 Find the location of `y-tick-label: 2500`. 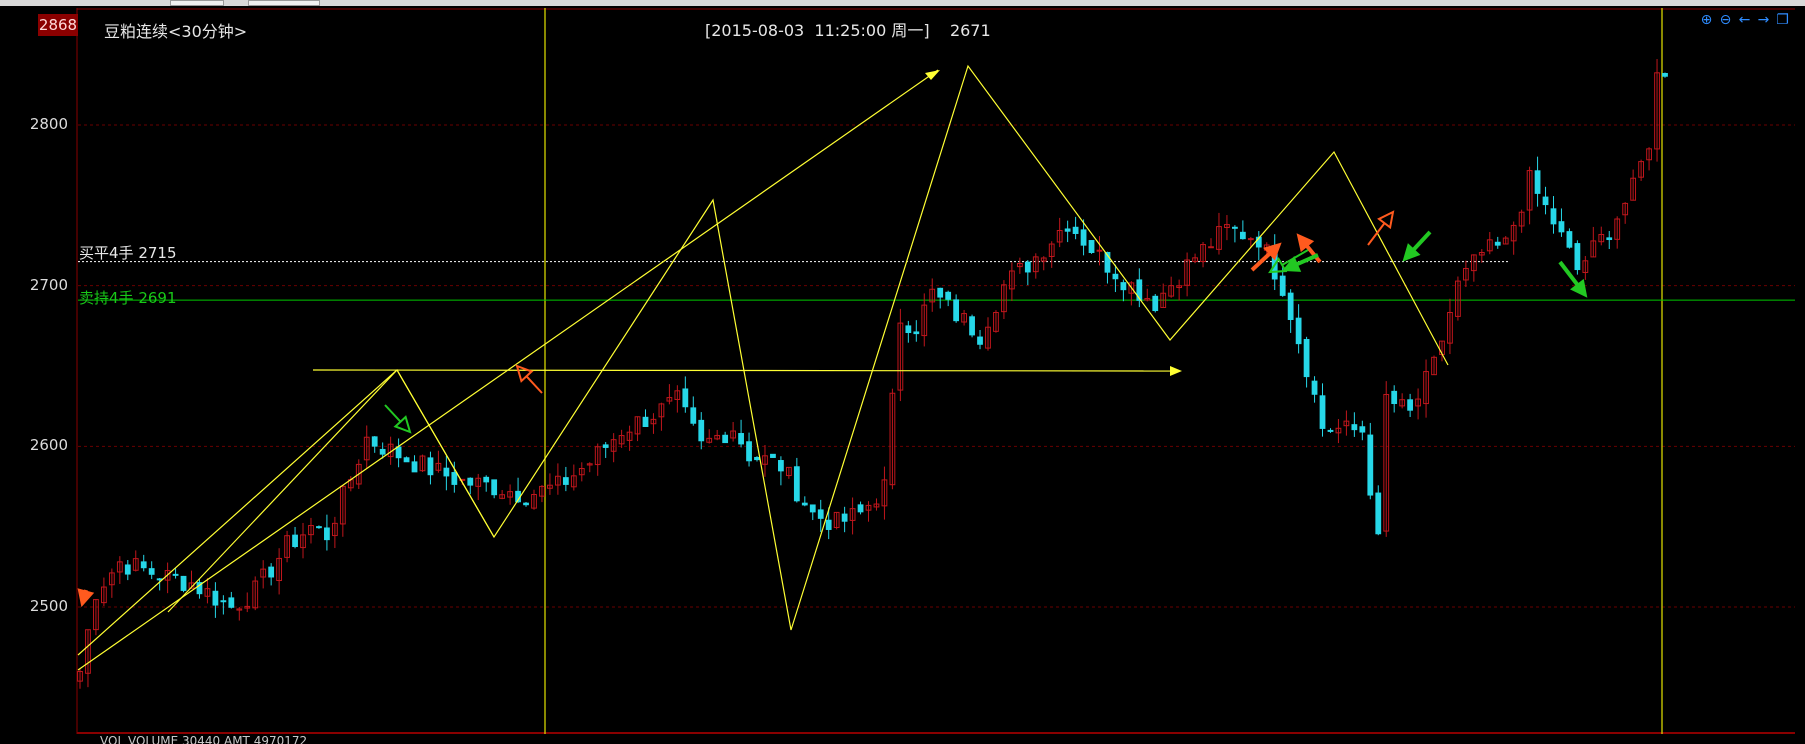

y-tick-label: 2500 is located at coordinates (48, 606).